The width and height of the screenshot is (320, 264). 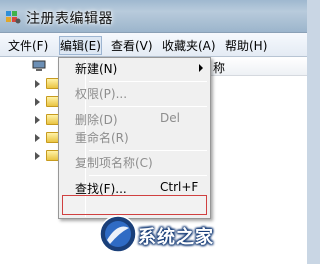 What do you see at coordinates (170, 118) in the screenshot?
I see `menu-item-delete-shortcut: Del` at bounding box center [170, 118].